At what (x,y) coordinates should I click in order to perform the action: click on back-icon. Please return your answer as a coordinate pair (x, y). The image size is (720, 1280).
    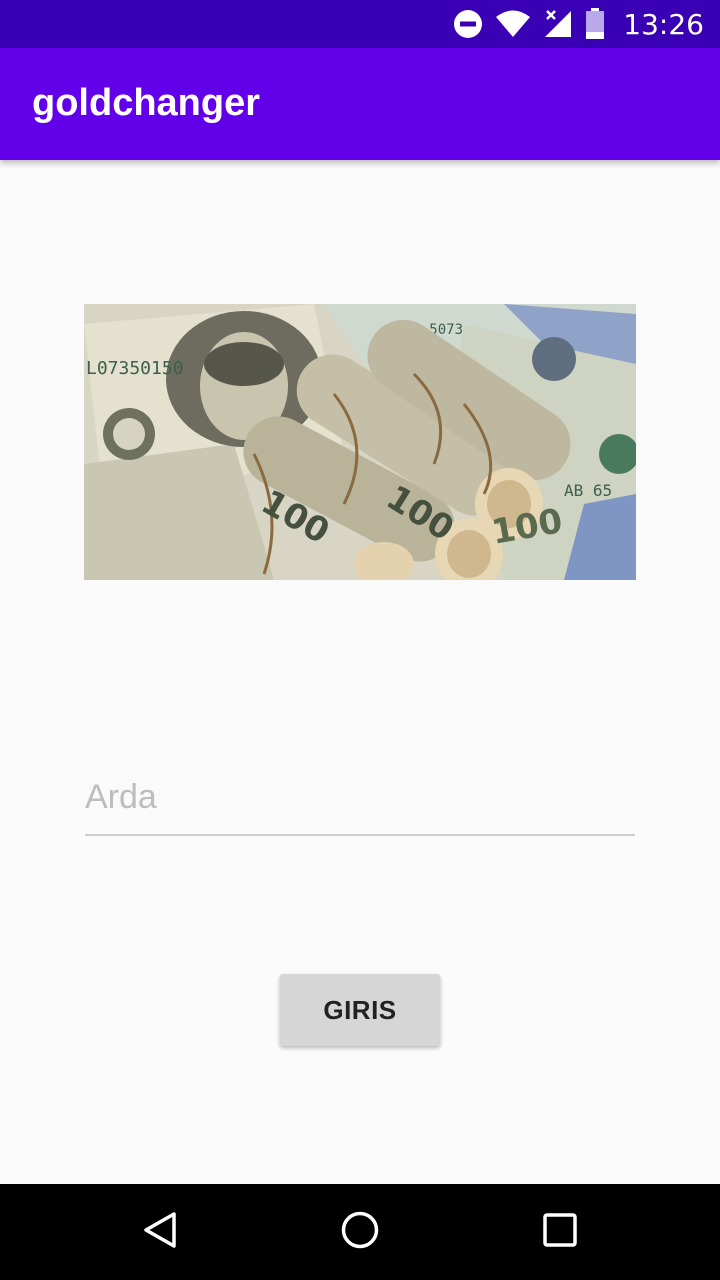
    Looking at the image, I should click on (160, 1232).